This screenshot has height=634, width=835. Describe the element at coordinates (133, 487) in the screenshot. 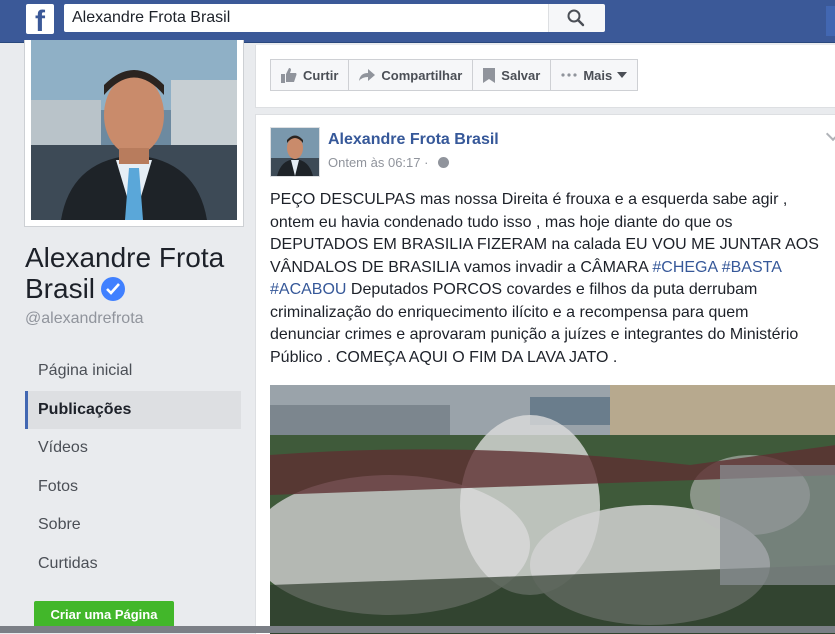

I see `nav-item-photos: Fotos` at that location.